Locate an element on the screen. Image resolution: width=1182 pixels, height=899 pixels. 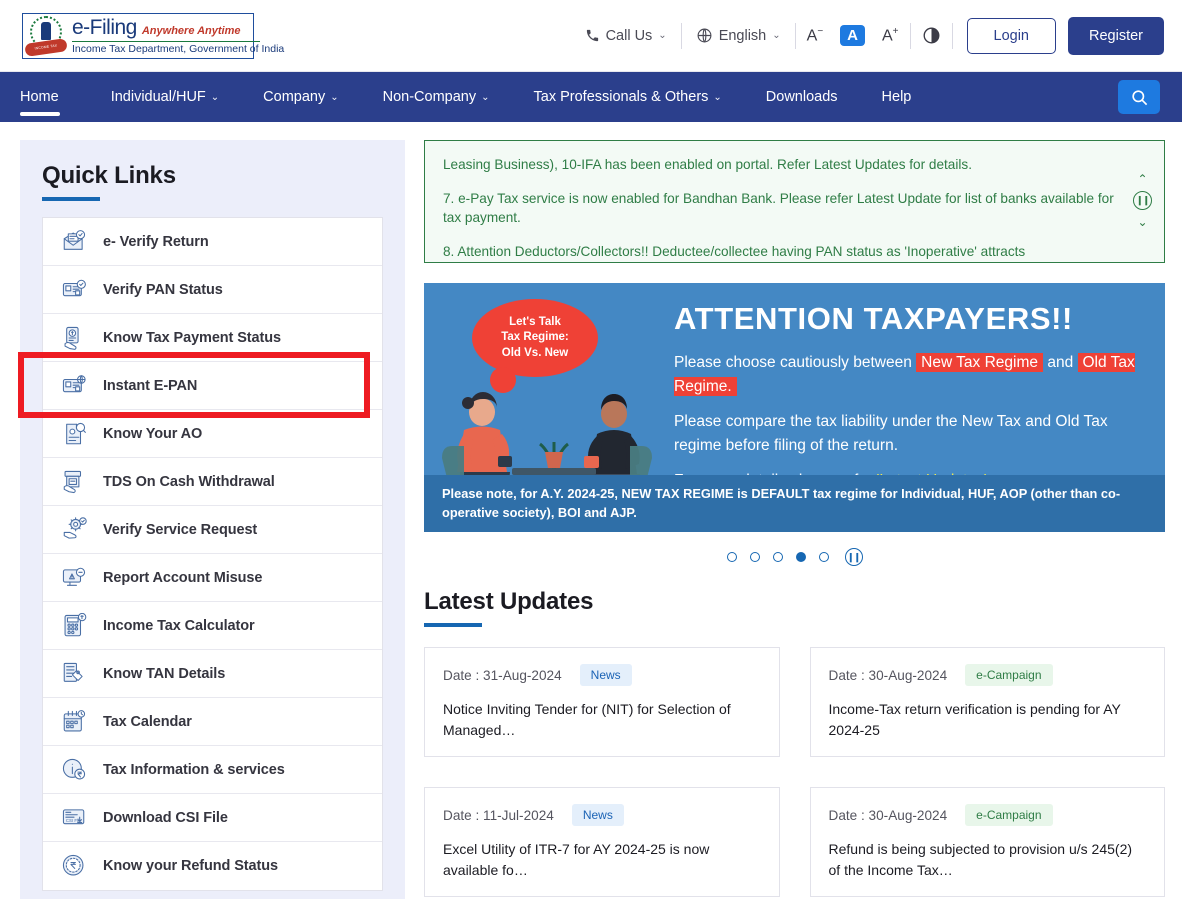
quick-link-know-tax-payment-status: Know Tax Payment Status is located at coordinates (212, 338).